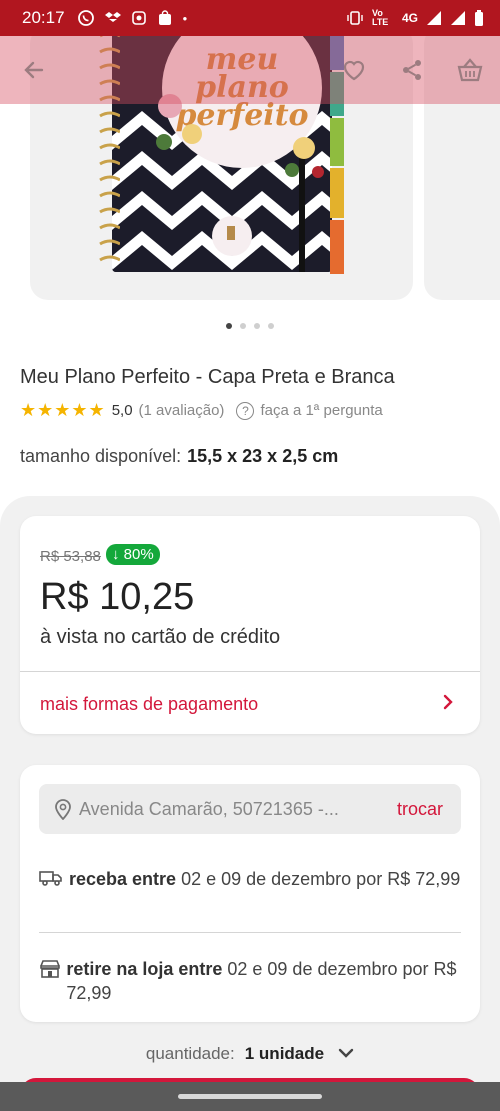 The height and width of the screenshot is (1111, 500). I want to click on current-price: R$ 10,25, so click(117, 597).